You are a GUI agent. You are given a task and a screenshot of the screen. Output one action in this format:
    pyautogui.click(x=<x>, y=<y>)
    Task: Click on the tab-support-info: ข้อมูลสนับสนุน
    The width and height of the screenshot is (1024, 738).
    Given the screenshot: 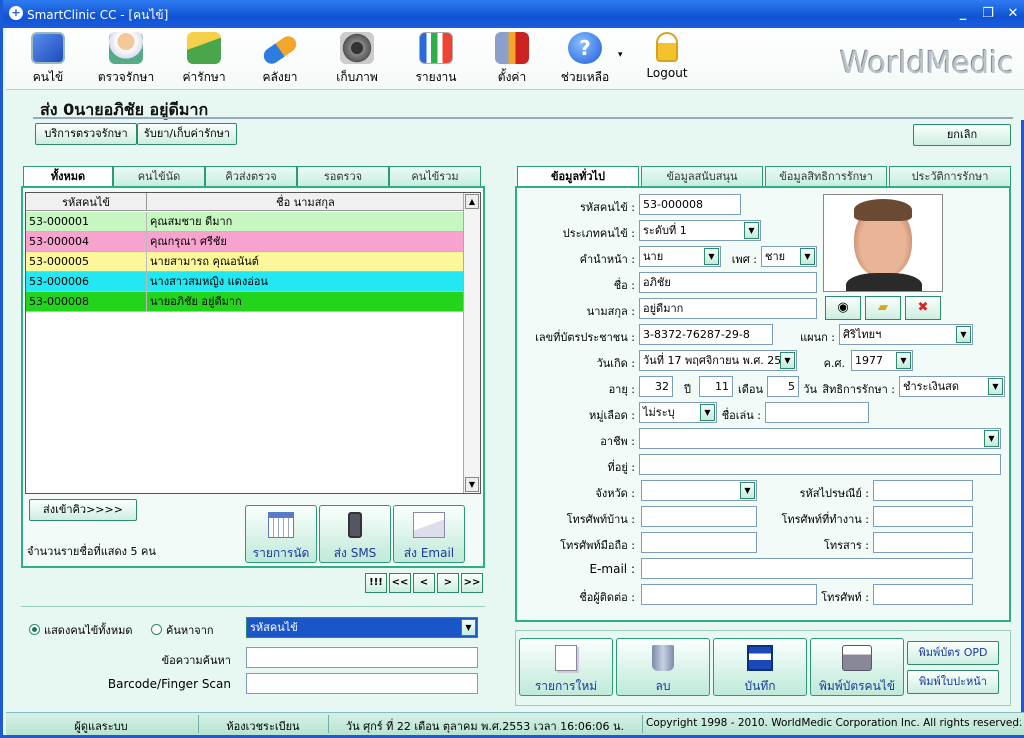 What is the action you would take?
    pyautogui.click(x=702, y=176)
    